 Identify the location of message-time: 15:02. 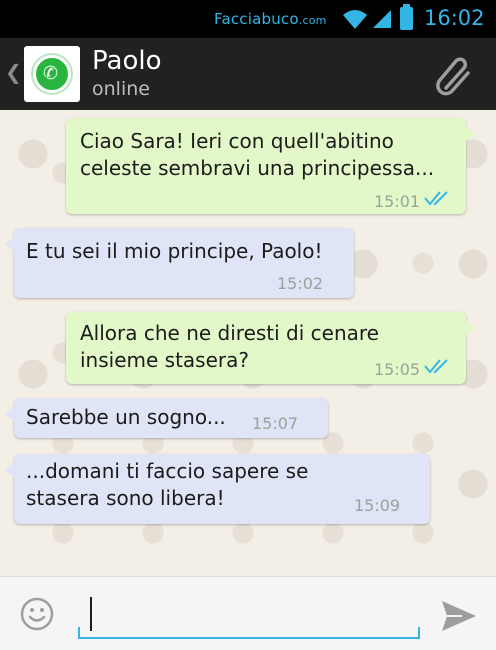
(300, 283).